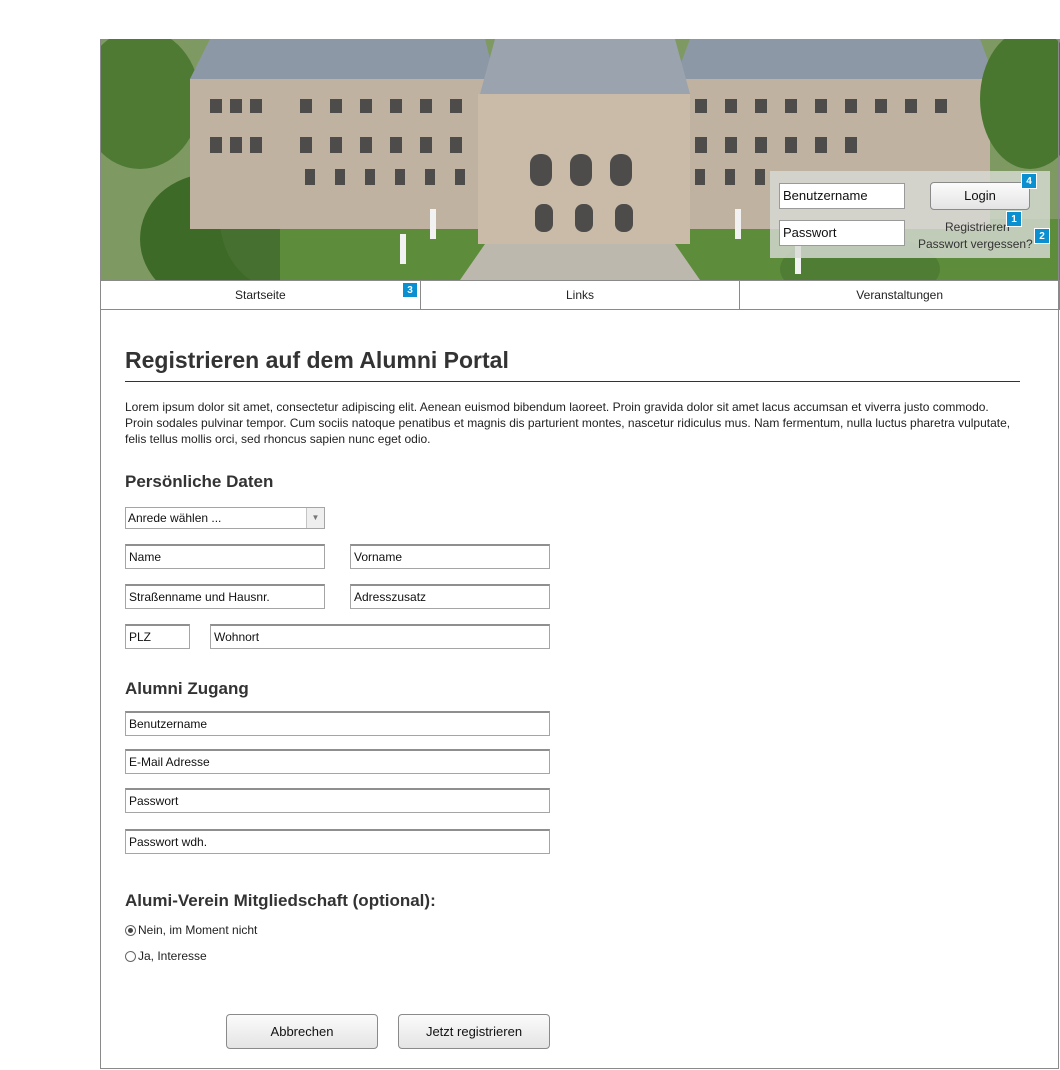  I want to click on section-access-heading: Alumni Zugang, so click(187, 688).